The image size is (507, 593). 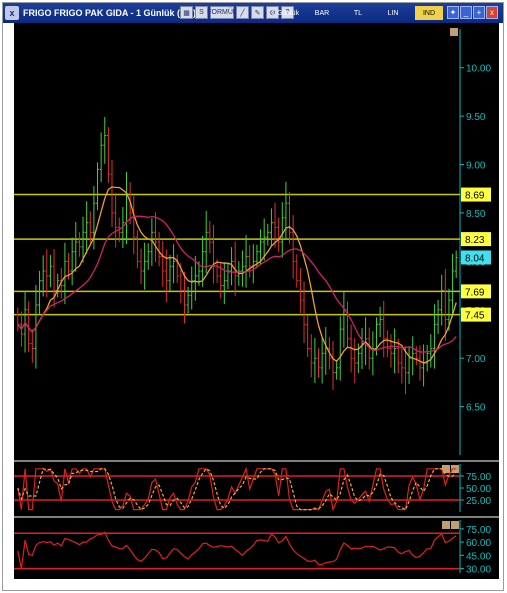 What do you see at coordinates (466, 12) in the screenshot?
I see `minimize-button: _` at bounding box center [466, 12].